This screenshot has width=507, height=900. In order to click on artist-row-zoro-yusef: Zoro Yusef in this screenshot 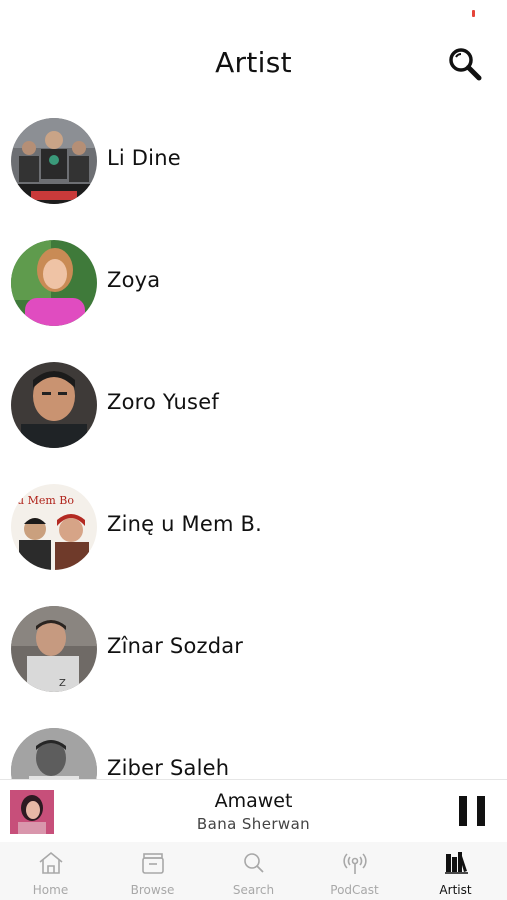, I will do `click(253, 404)`.